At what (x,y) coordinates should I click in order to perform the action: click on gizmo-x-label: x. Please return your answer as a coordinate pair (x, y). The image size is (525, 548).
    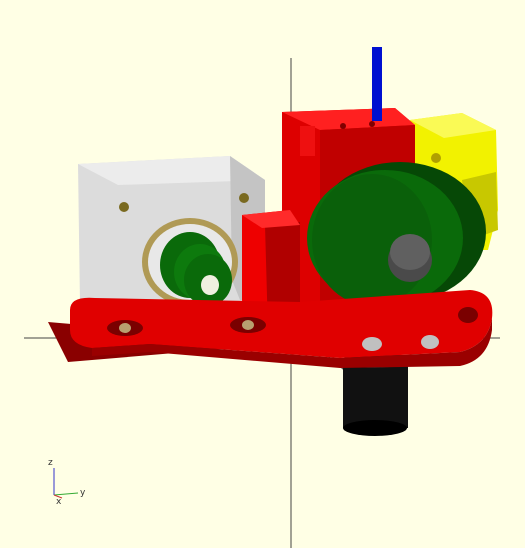
    Looking at the image, I should click on (59, 502).